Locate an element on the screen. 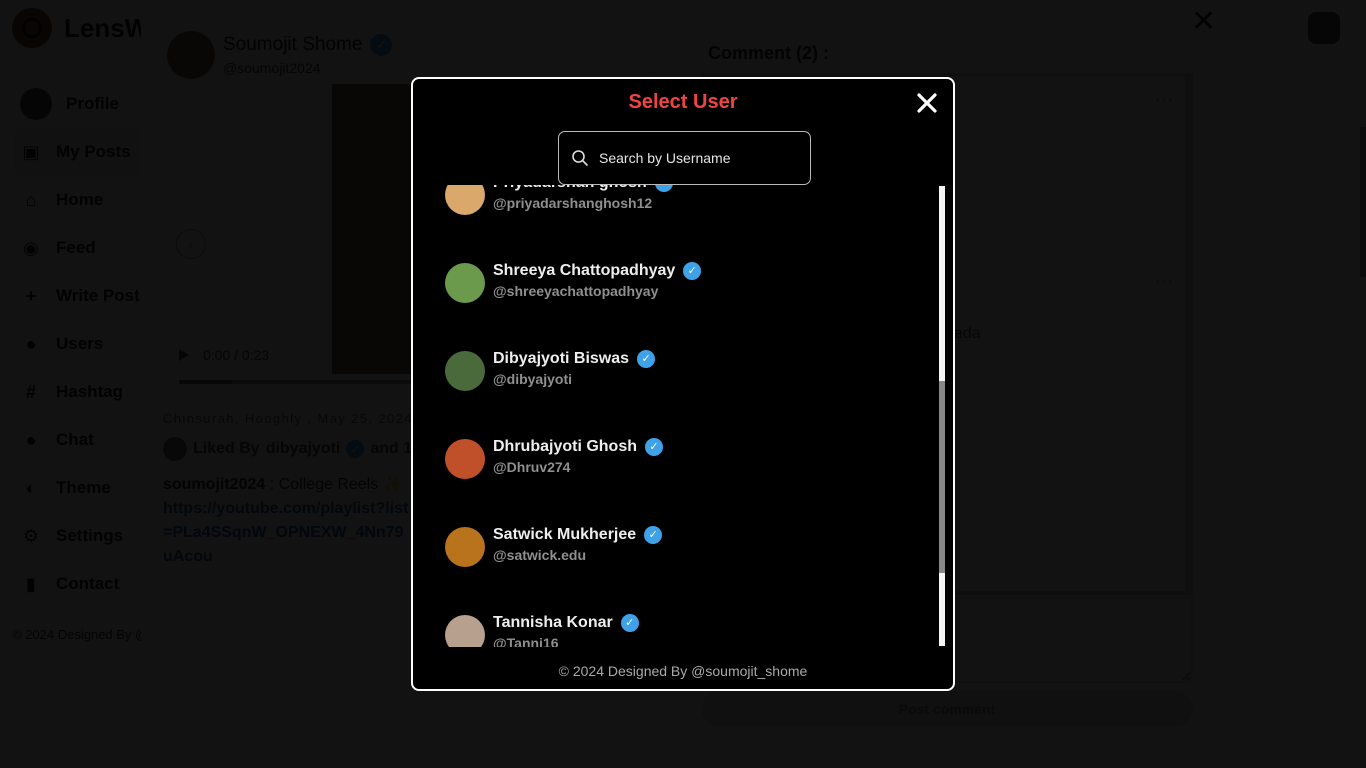  user-name: Satwick Mukherjee is located at coordinates (565, 534).